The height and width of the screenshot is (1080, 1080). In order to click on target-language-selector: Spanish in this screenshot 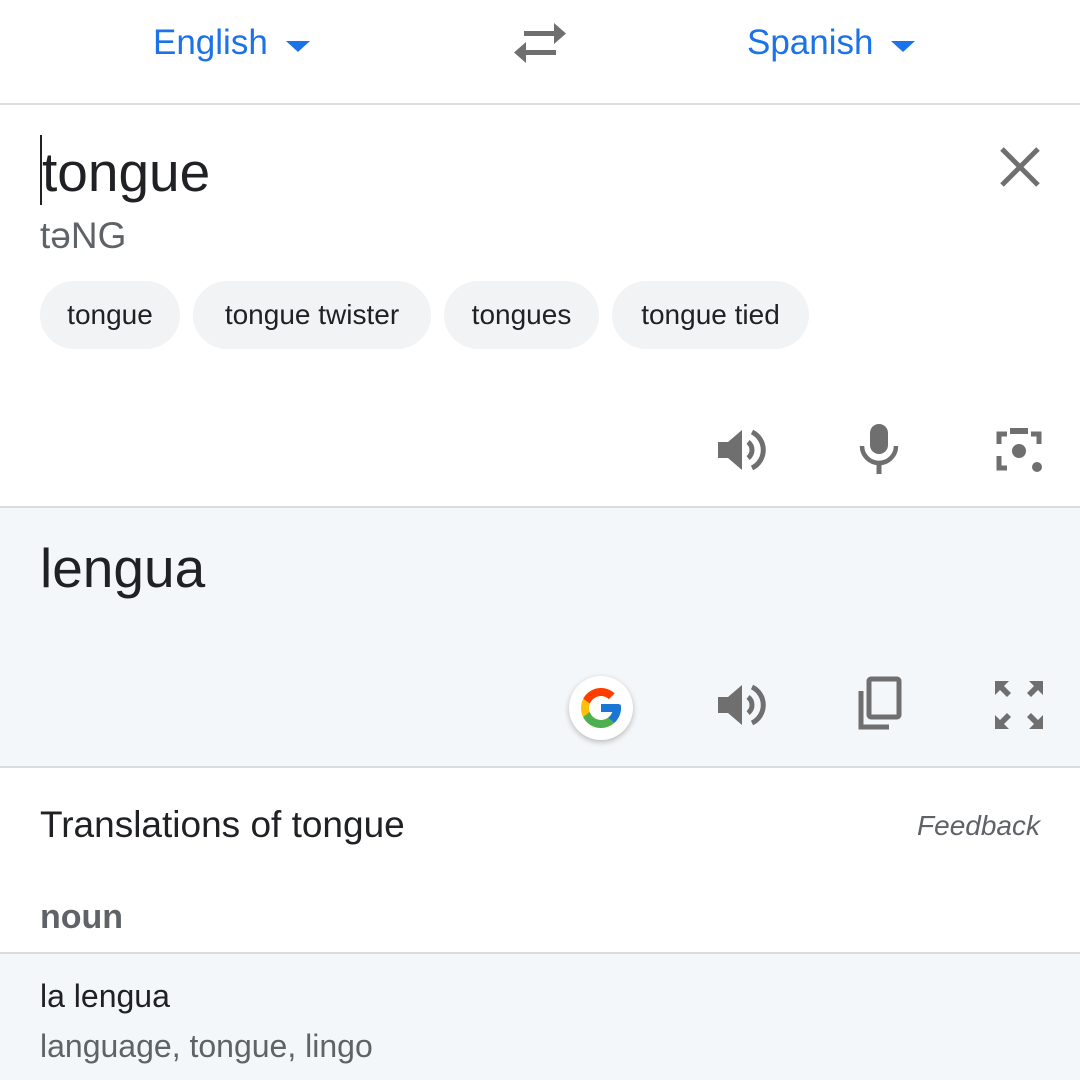, I will do `click(831, 43)`.